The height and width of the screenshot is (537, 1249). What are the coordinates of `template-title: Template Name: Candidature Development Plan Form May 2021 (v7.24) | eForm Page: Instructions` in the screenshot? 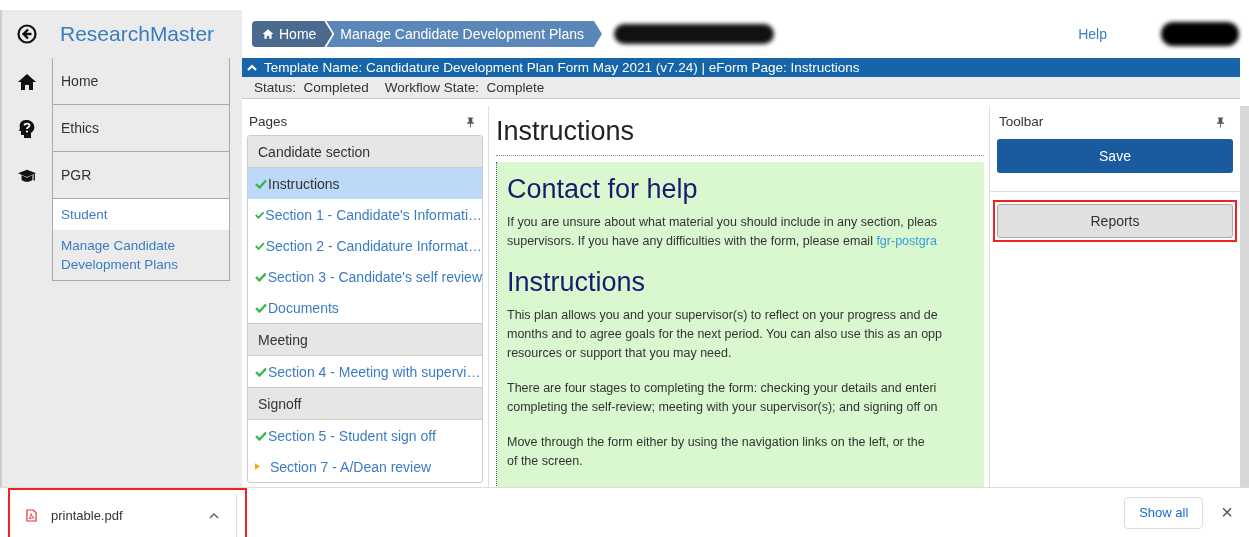 It's located at (562, 67).